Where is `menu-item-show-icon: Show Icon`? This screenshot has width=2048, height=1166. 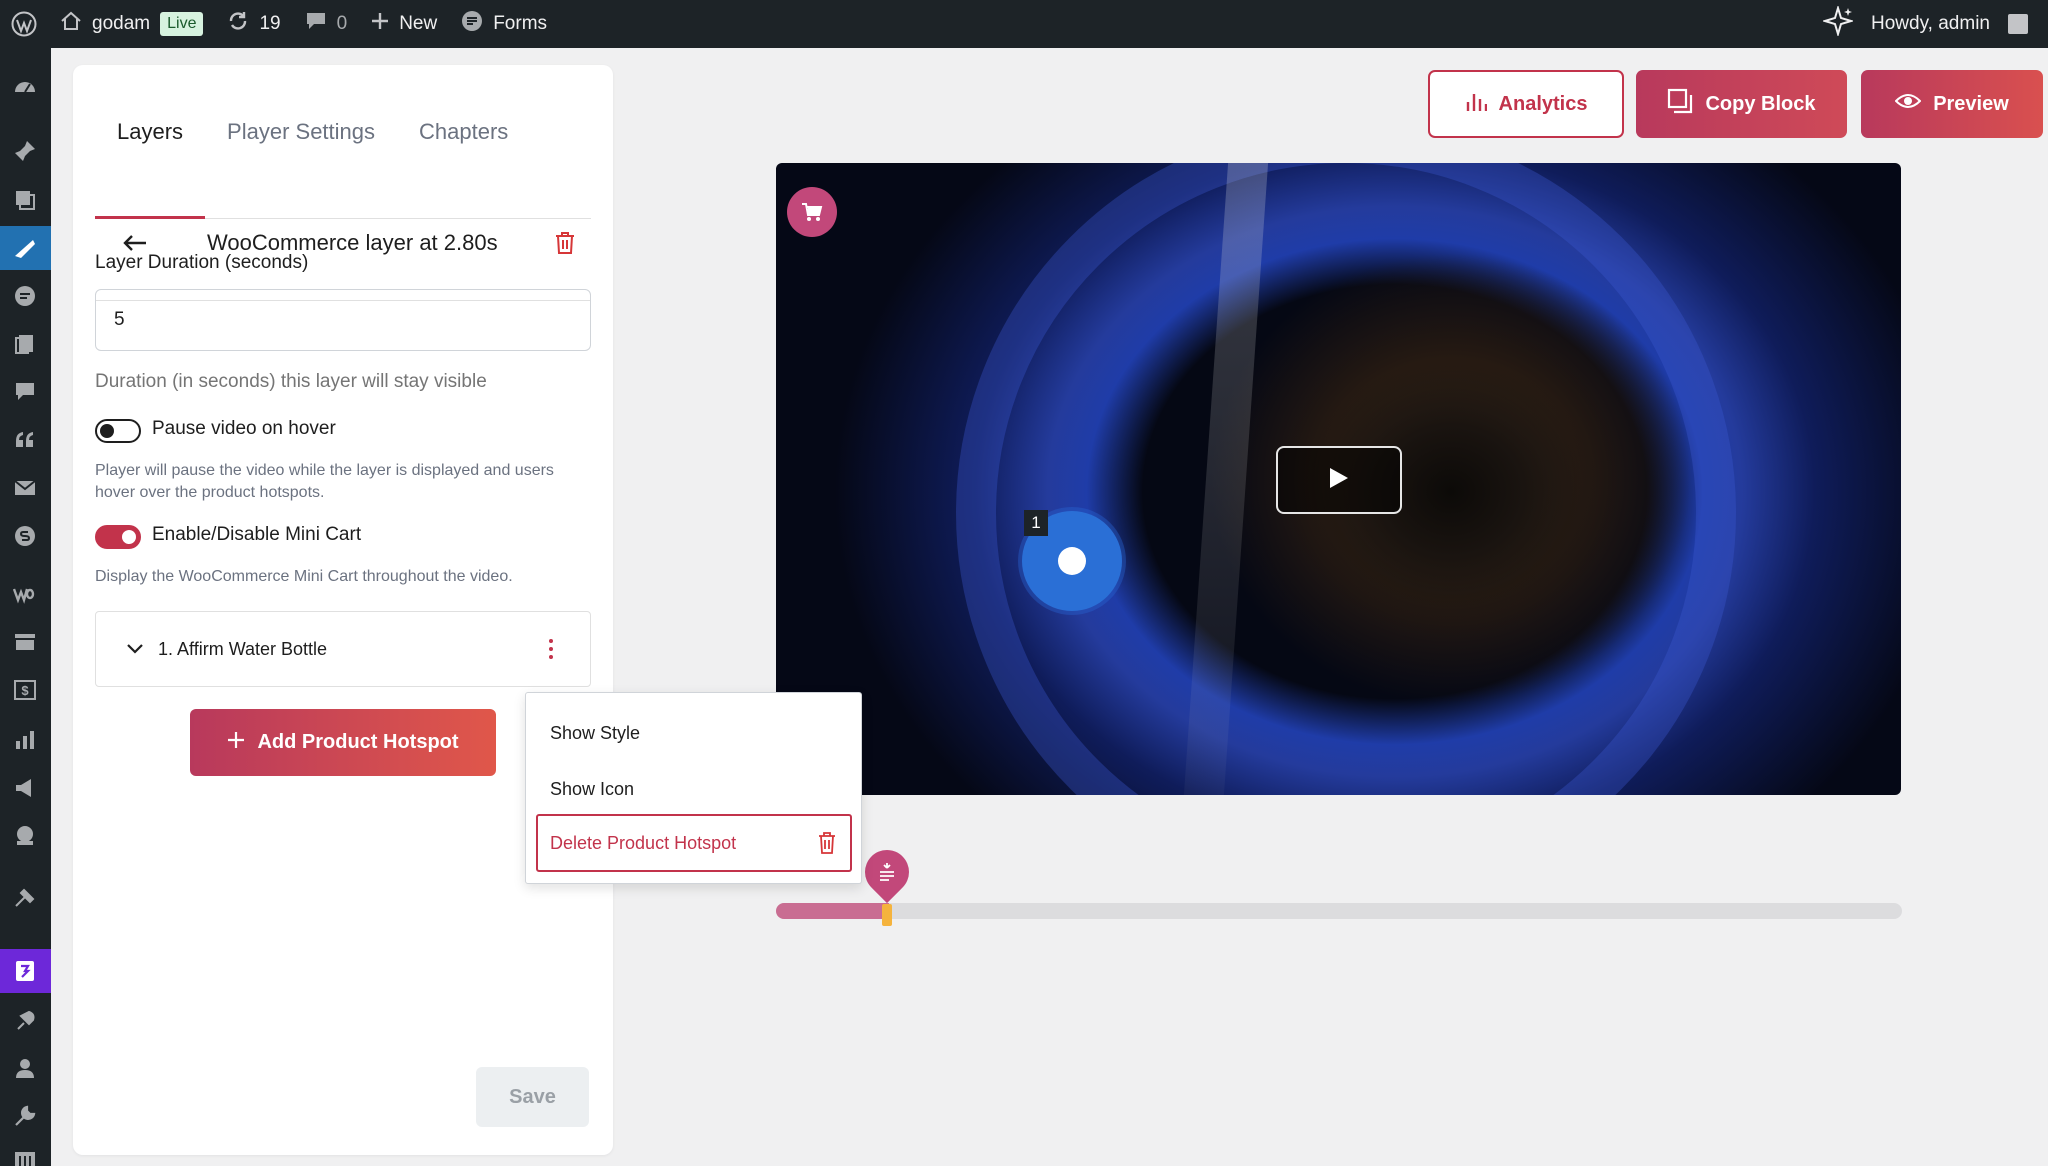 menu-item-show-icon: Show Icon is located at coordinates (694, 789).